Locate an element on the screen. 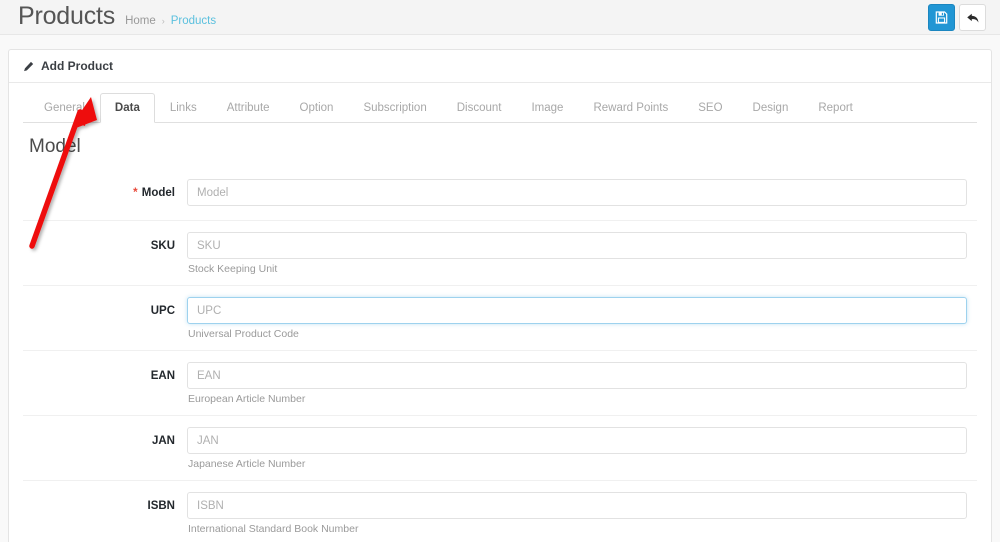  help-text-isbn: International Standard Book Number is located at coordinates (273, 529).